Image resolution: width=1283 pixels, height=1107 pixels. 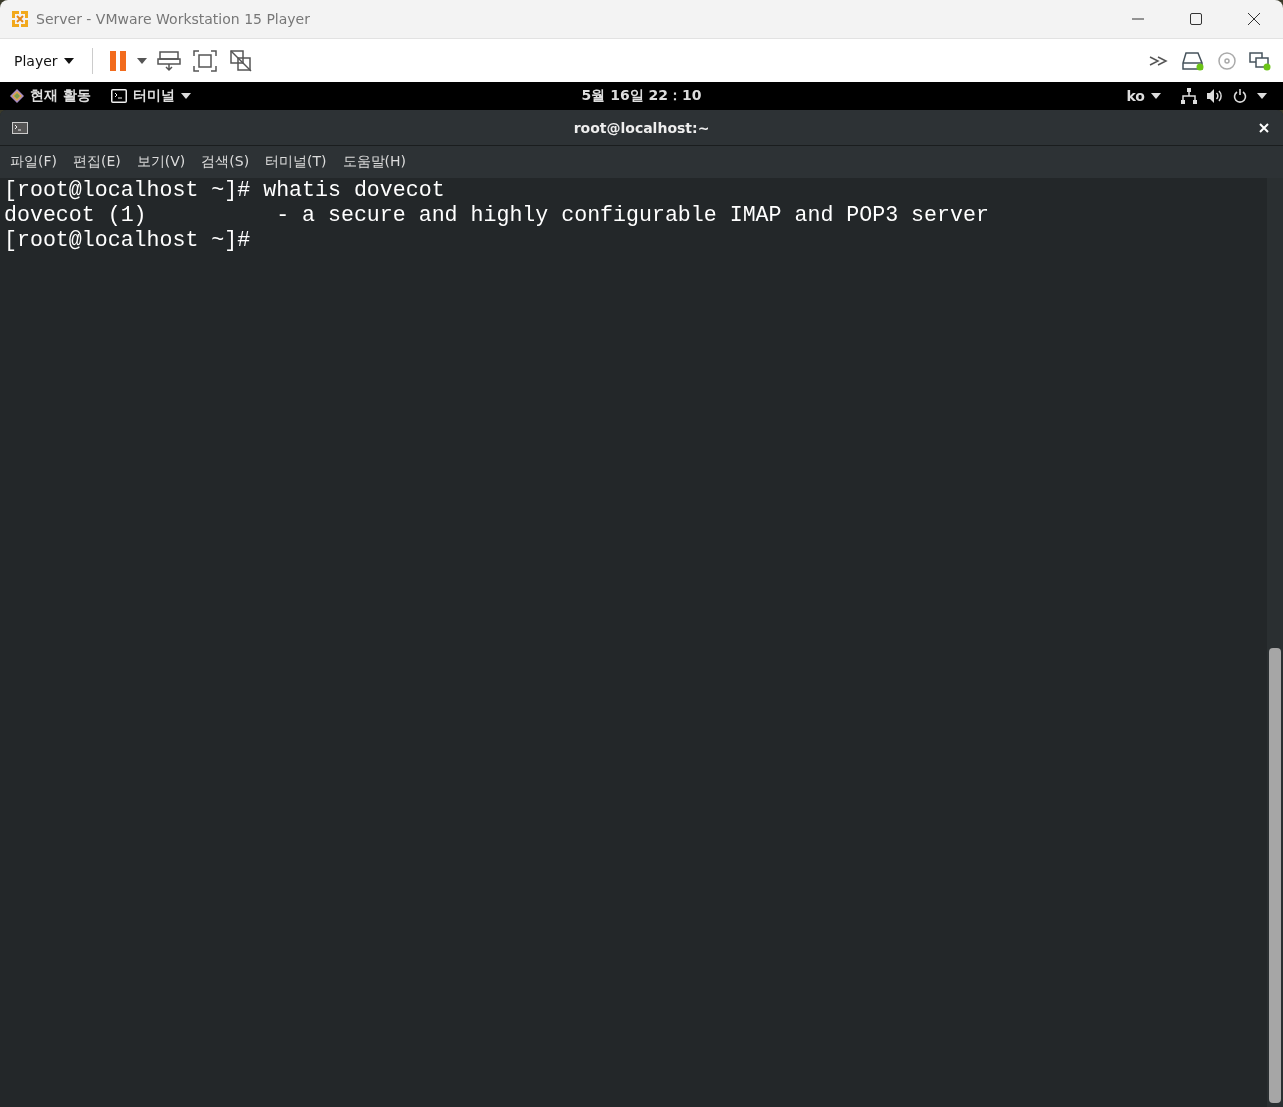 I want to click on scrollbar-thumb, so click(x=1275, y=875).